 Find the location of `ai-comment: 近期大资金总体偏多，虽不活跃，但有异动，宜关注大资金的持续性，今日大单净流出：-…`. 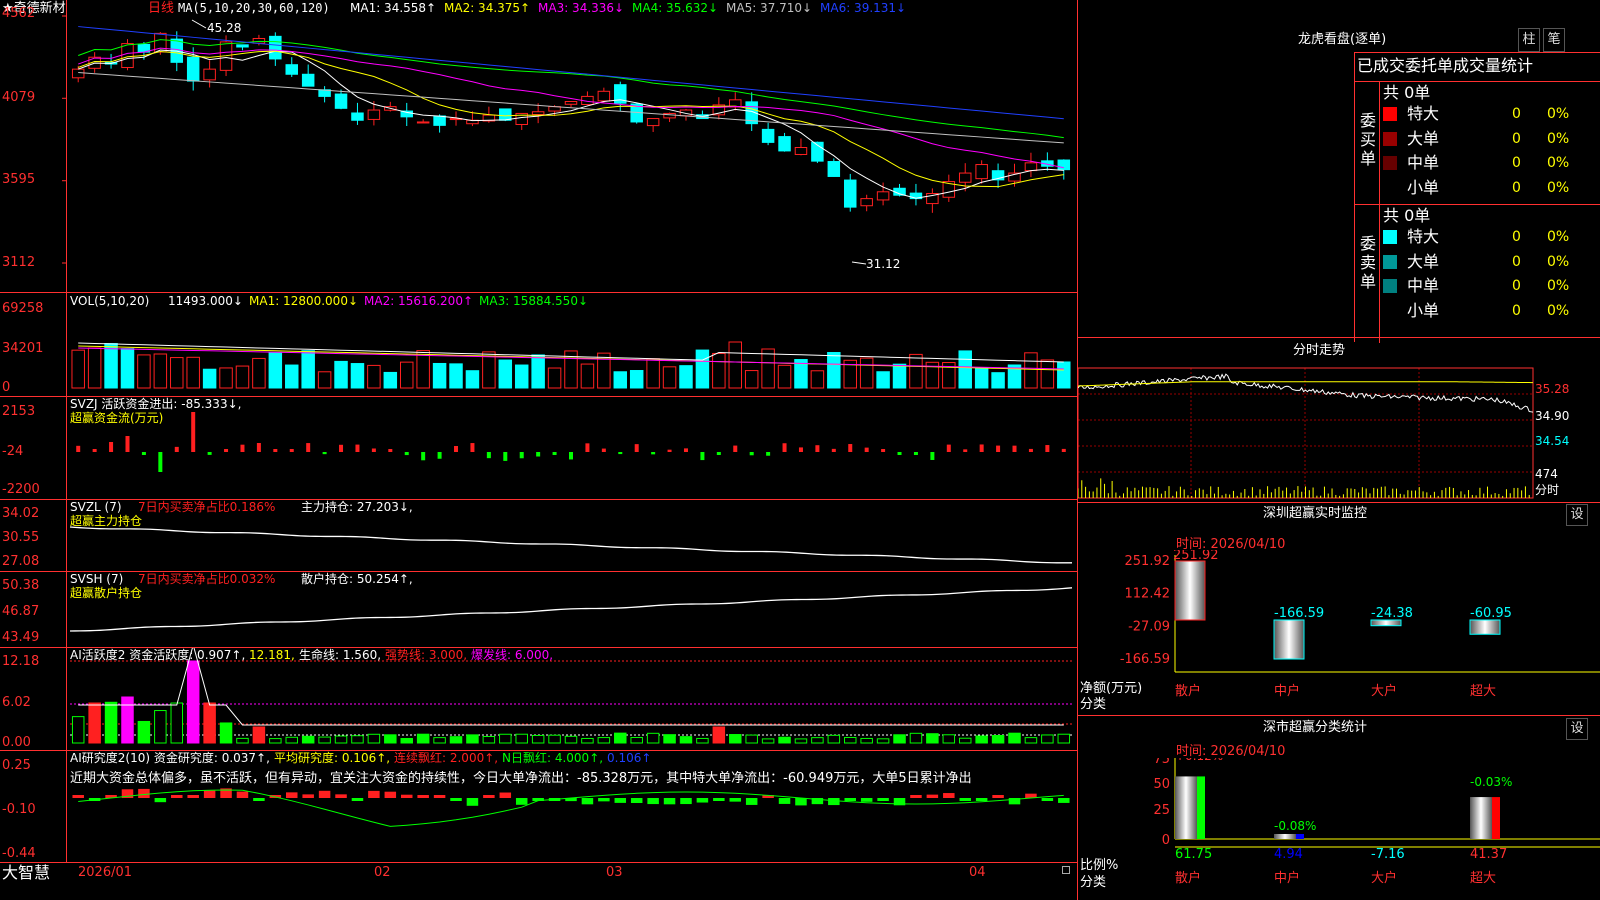

ai-comment: 近期大资金总体偏多，虽不活跃，但有异动，宜关注大资金的持续性，今日大单净流出：-… is located at coordinates (521, 778).